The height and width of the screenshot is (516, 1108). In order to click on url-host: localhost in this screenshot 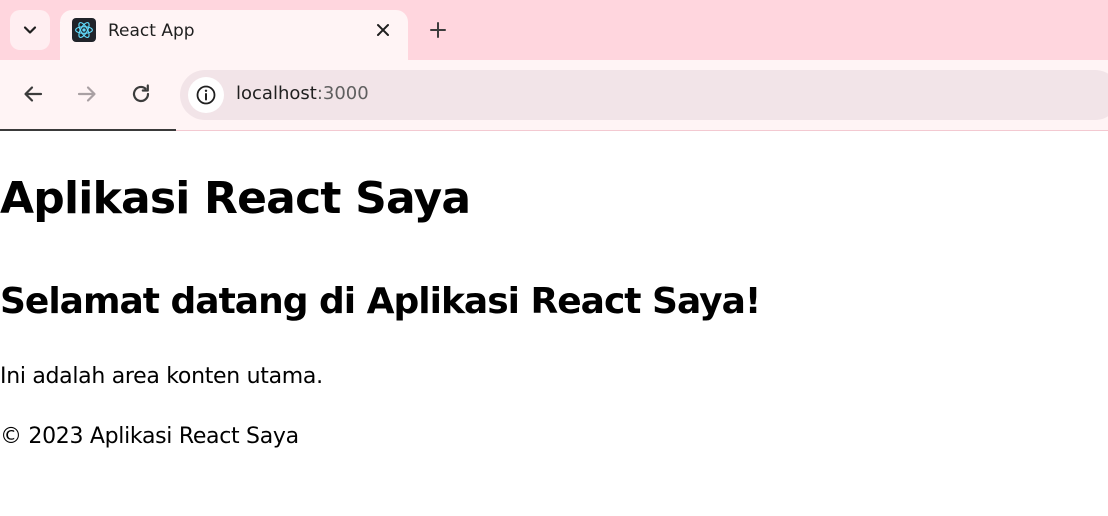, I will do `click(276, 93)`.